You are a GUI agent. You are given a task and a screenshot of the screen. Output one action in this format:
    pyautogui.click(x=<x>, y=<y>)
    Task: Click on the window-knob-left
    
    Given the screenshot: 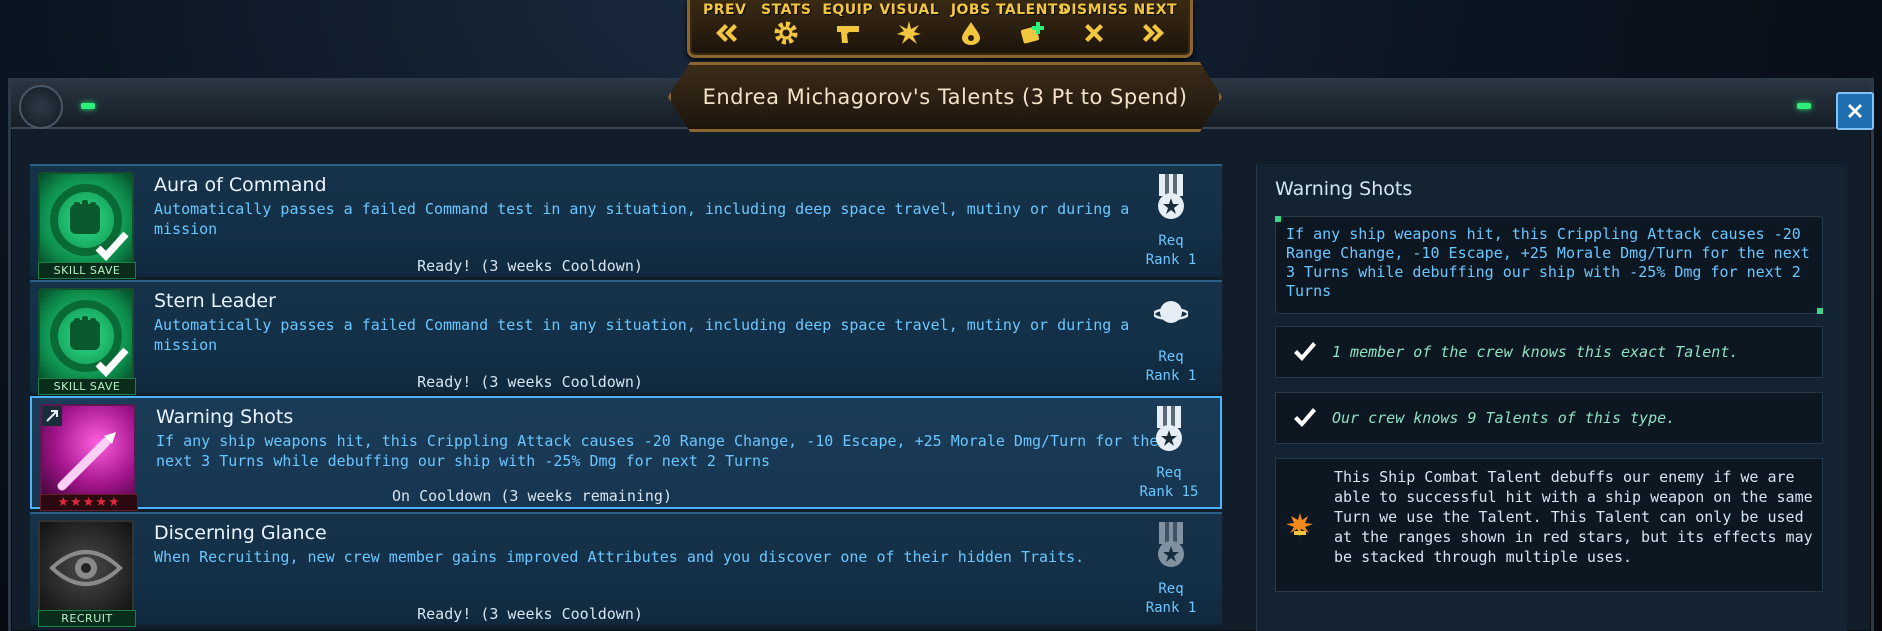 What is the action you would take?
    pyautogui.click(x=41, y=107)
    